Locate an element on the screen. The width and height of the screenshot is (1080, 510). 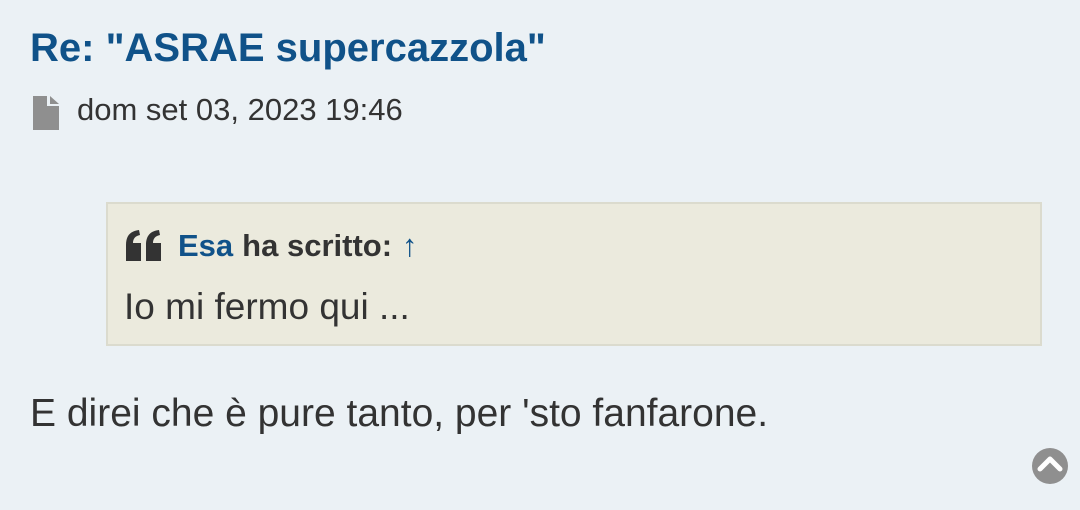
chevron-up-circle-icon is located at coordinates (1050, 464).